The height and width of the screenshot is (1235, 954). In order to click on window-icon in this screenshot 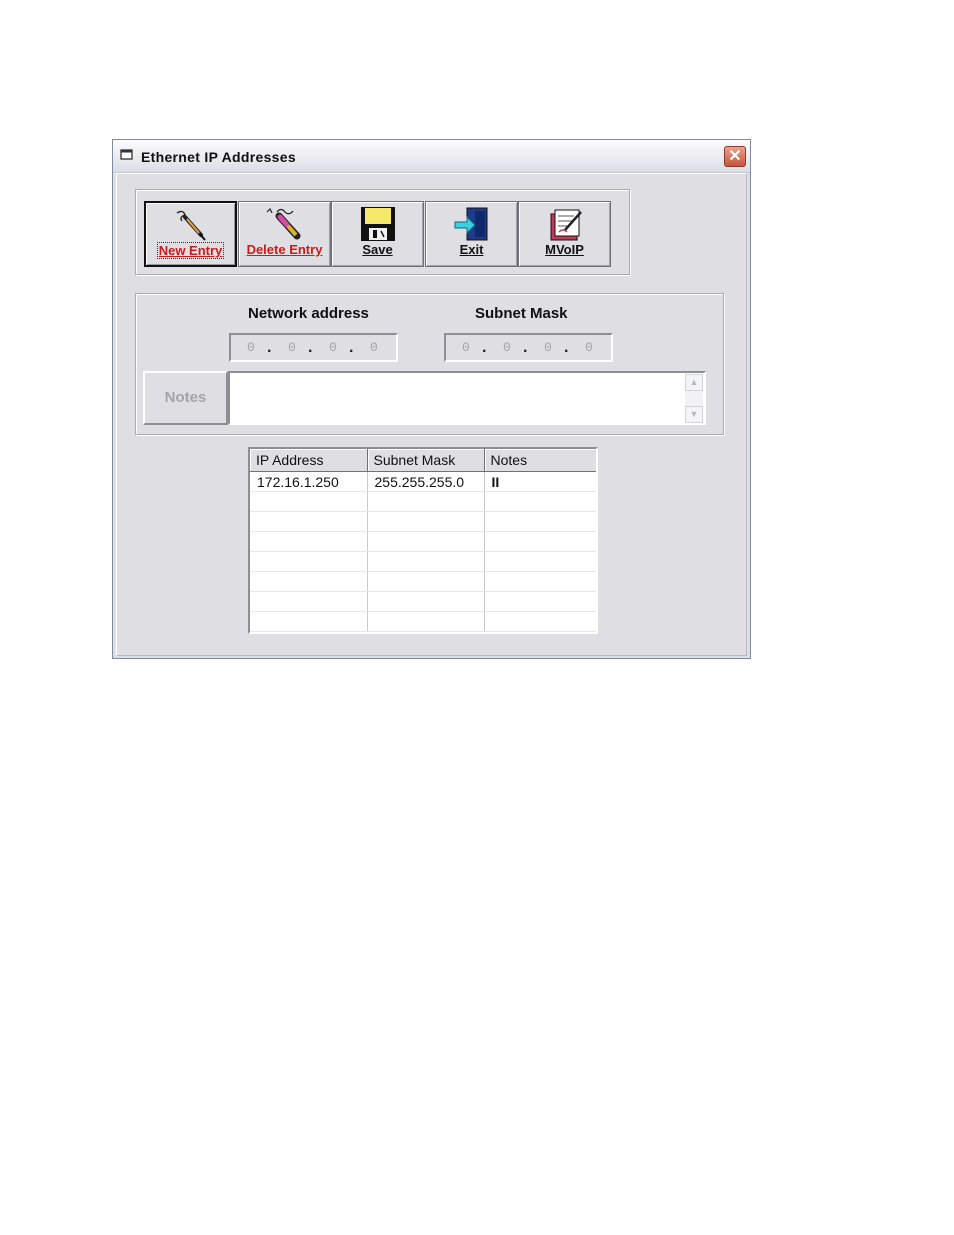, I will do `click(126, 154)`.